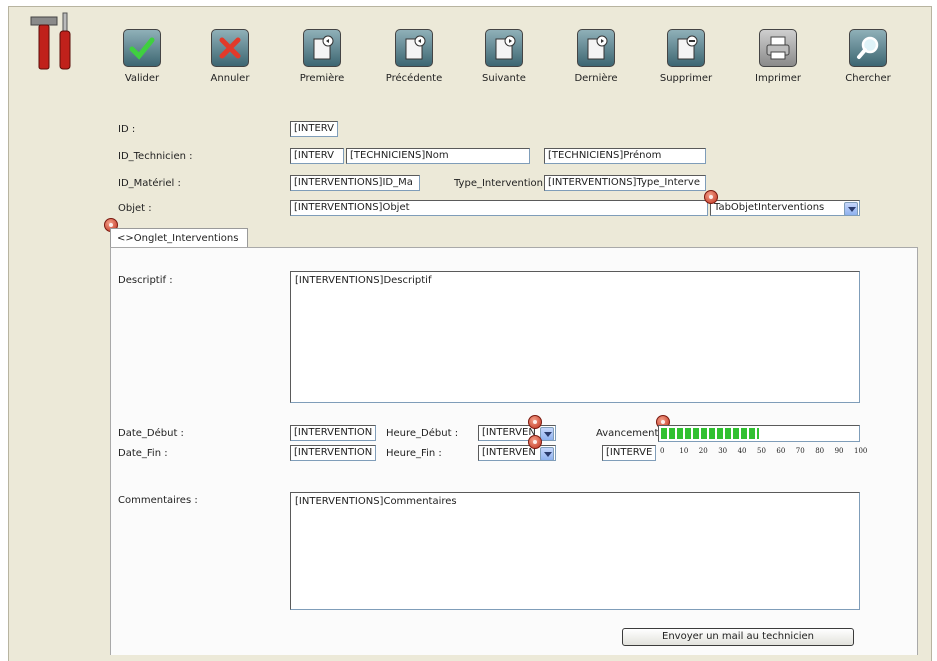 The height and width of the screenshot is (661, 937). I want to click on send-mail-button: Envoyer un mail au technicien, so click(738, 637).